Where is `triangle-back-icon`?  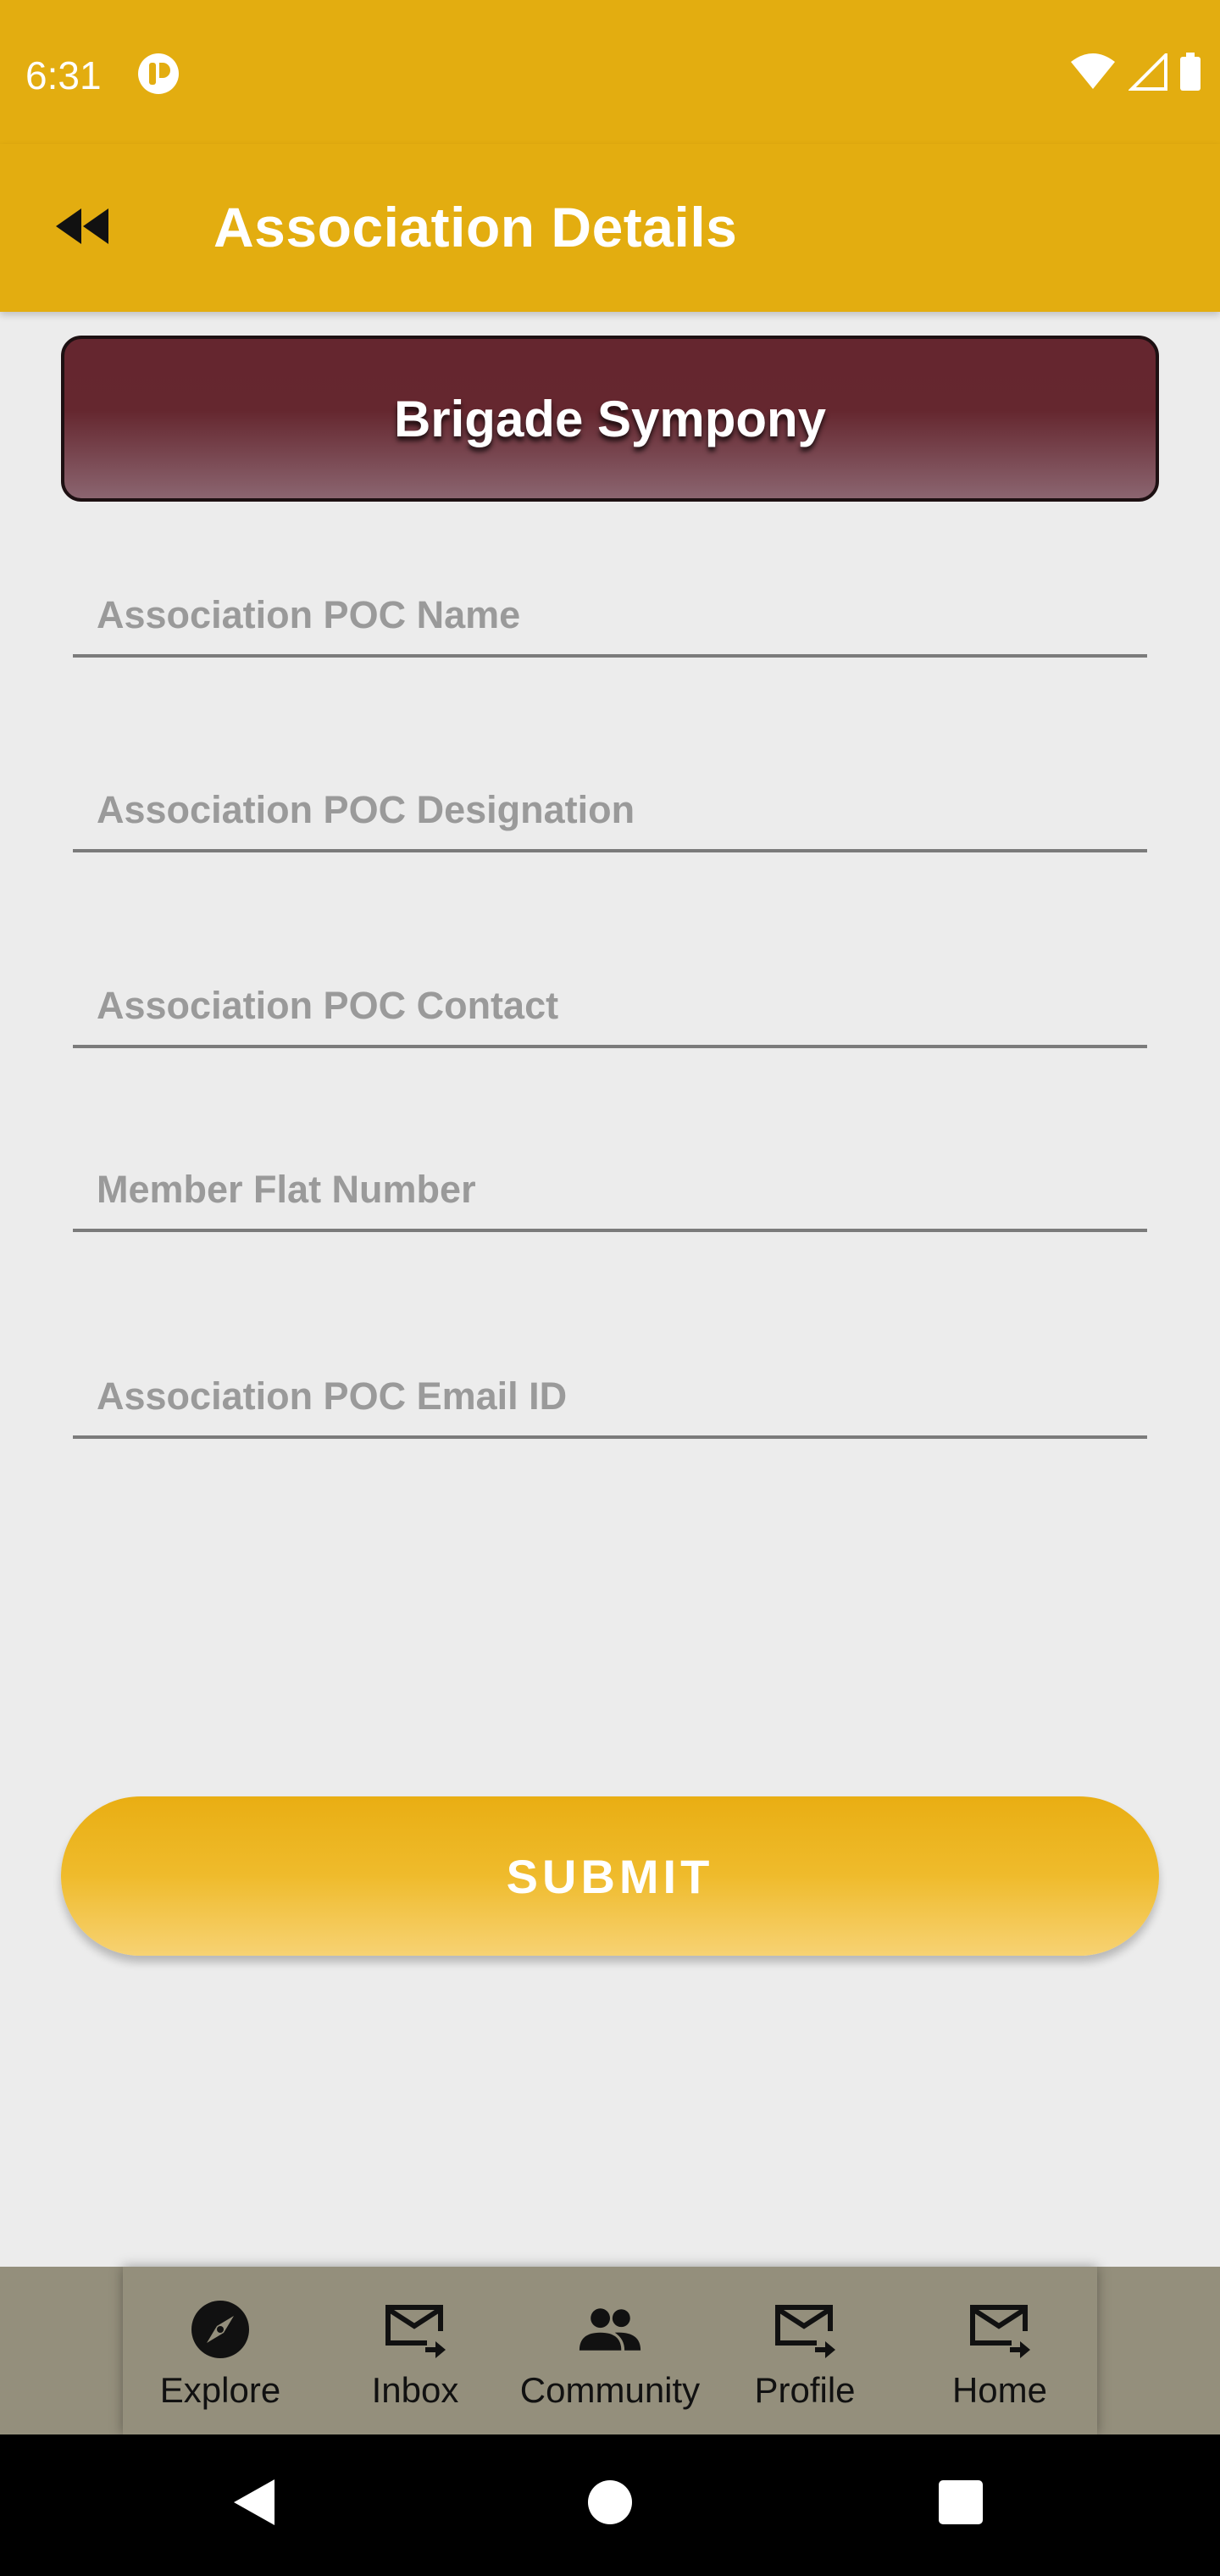
triangle-back-icon is located at coordinates (254, 2504).